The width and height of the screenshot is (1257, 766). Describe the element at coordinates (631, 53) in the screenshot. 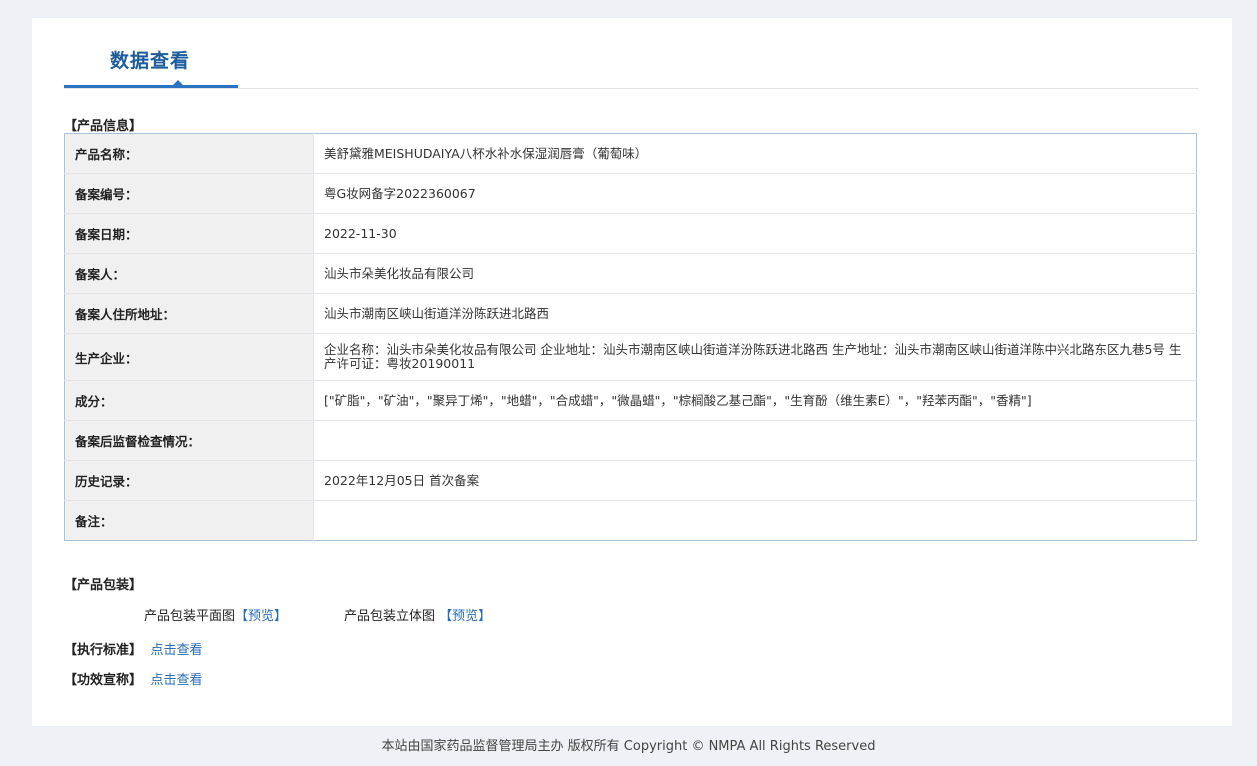

I see `tab-bar: 数据查看` at that location.